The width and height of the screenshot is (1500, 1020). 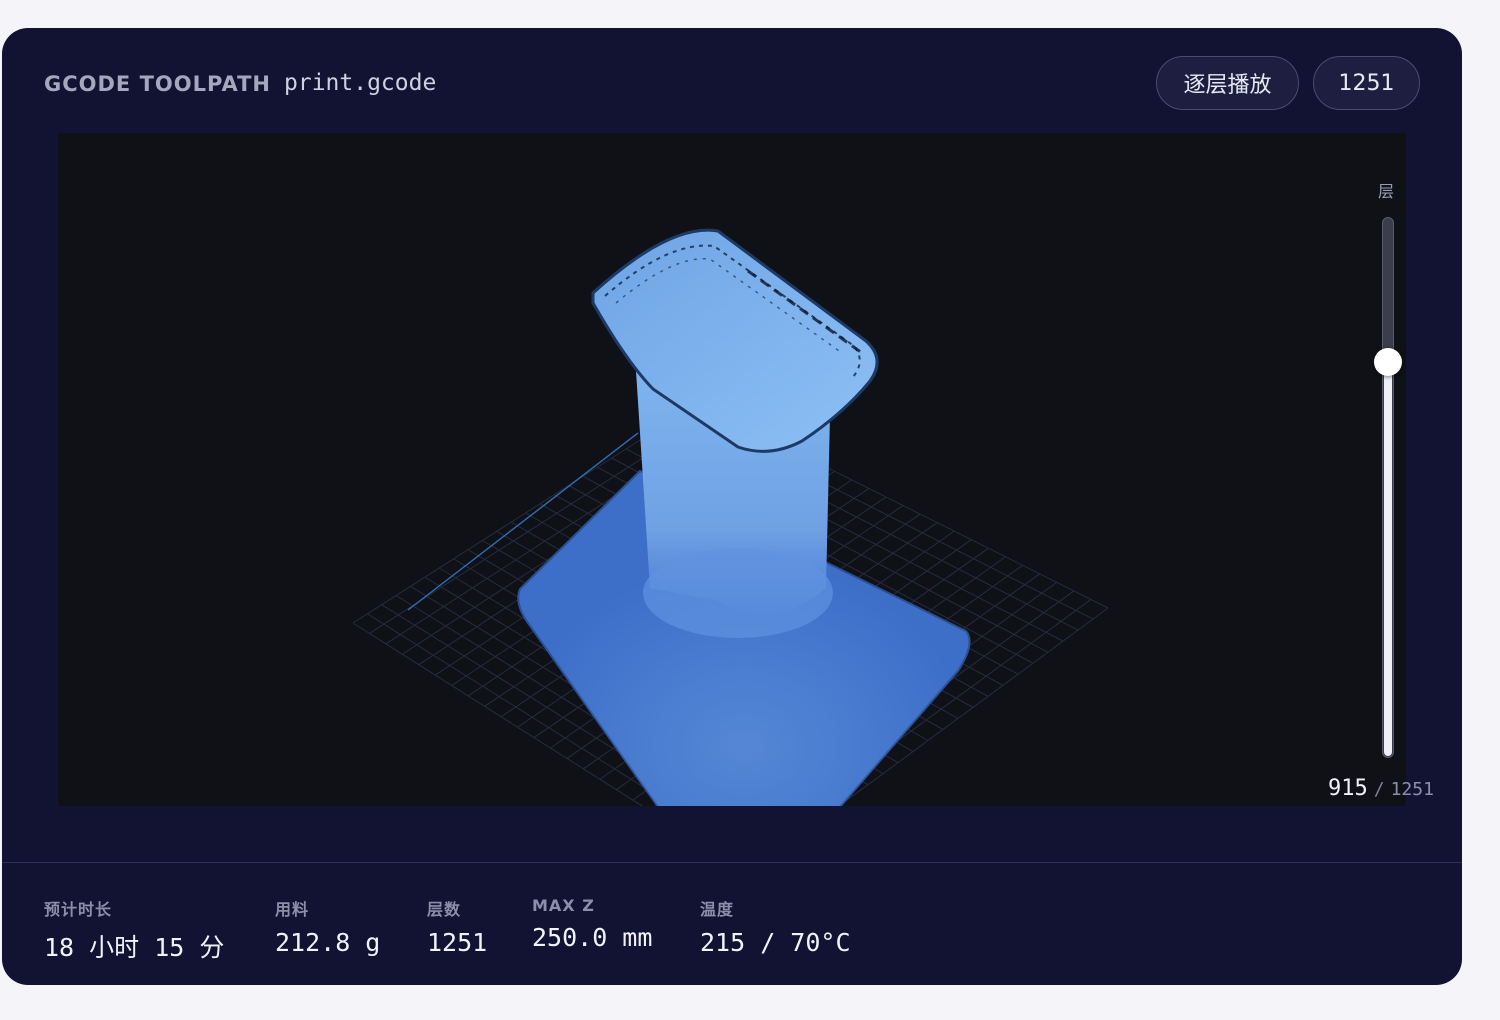 What do you see at coordinates (457, 942) in the screenshot?
I see `stat-value: 1251` at bounding box center [457, 942].